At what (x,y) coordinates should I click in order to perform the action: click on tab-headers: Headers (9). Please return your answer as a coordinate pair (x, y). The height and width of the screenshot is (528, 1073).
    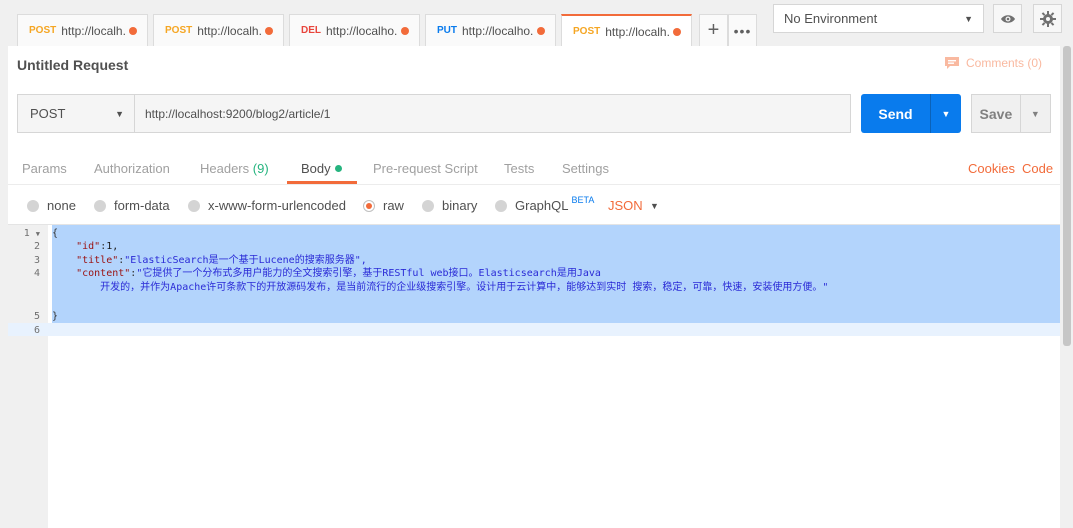
    Looking at the image, I should click on (234, 168).